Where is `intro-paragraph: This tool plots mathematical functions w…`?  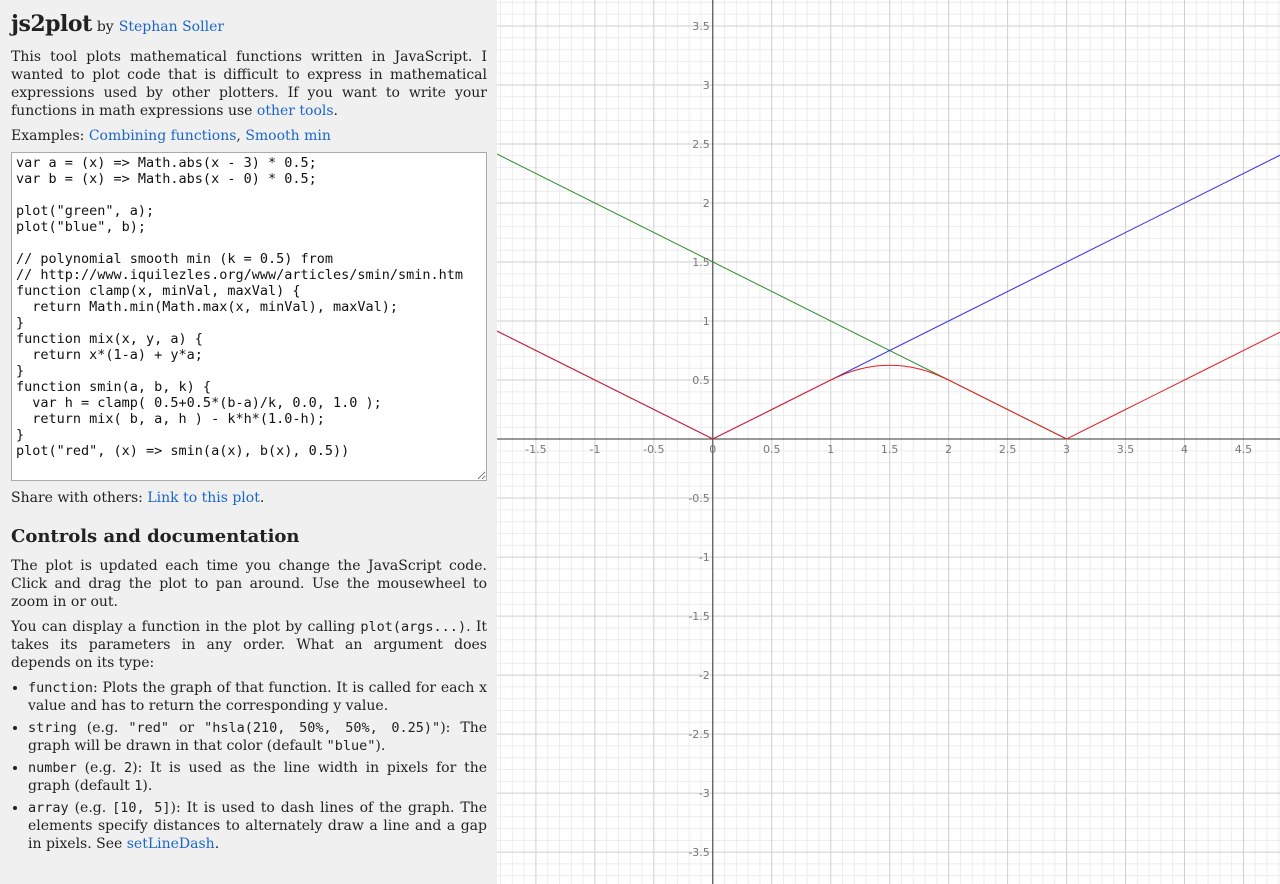 intro-paragraph: This tool plots mathematical functions w… is located at coordinates (249, 84).